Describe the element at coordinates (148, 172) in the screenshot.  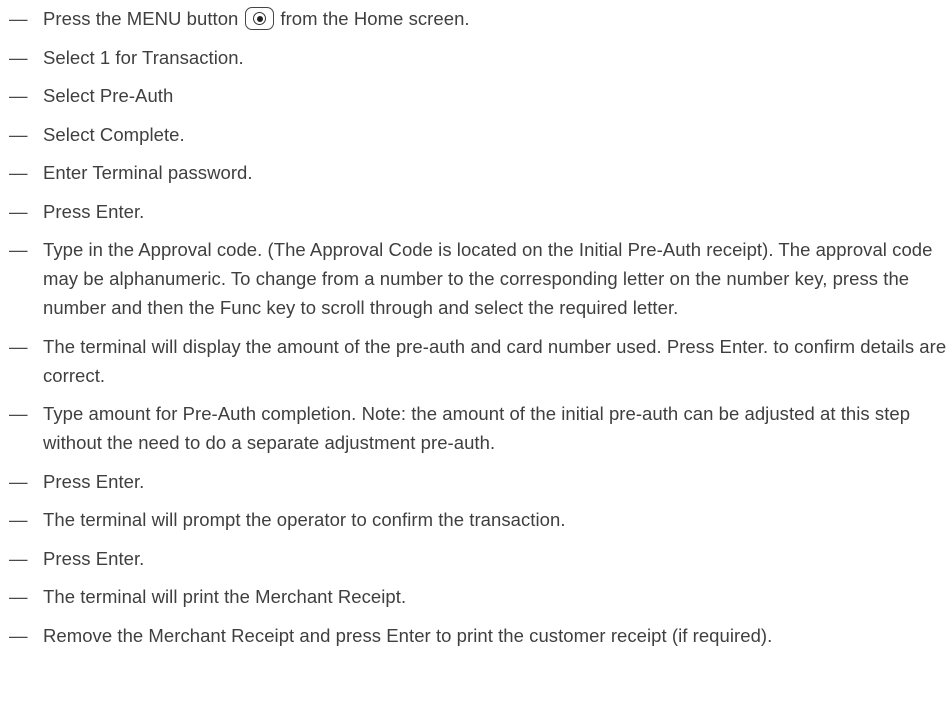
I see `step-text: Enter Terminal password.` at that location.